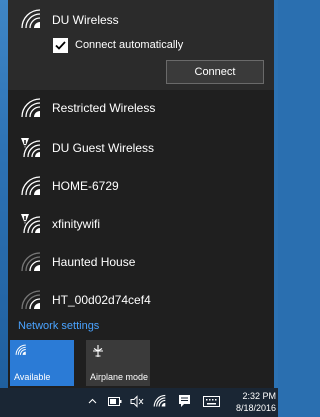  What do you see at coordinates (92, 401) in the screenshot?
I see `chevron-up-icon` at bounding box center [92, 401].